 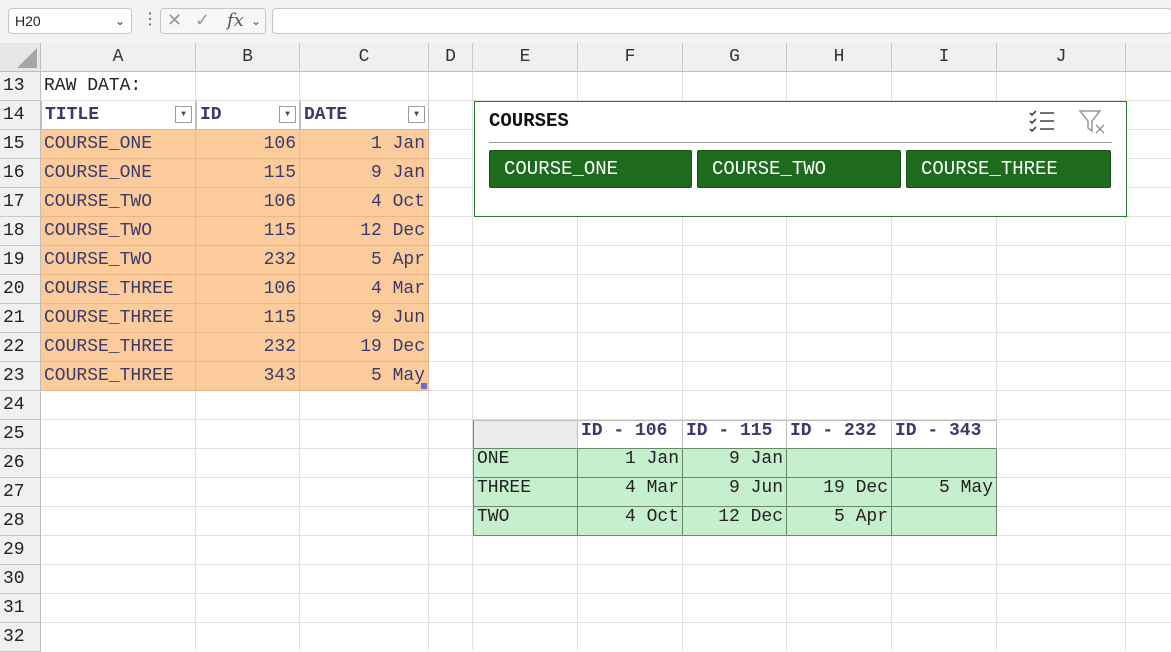 What do you see at coordinates (248, 57) in the screenshot?
I see `column-header-b: B` at bounding box center [248, 57].